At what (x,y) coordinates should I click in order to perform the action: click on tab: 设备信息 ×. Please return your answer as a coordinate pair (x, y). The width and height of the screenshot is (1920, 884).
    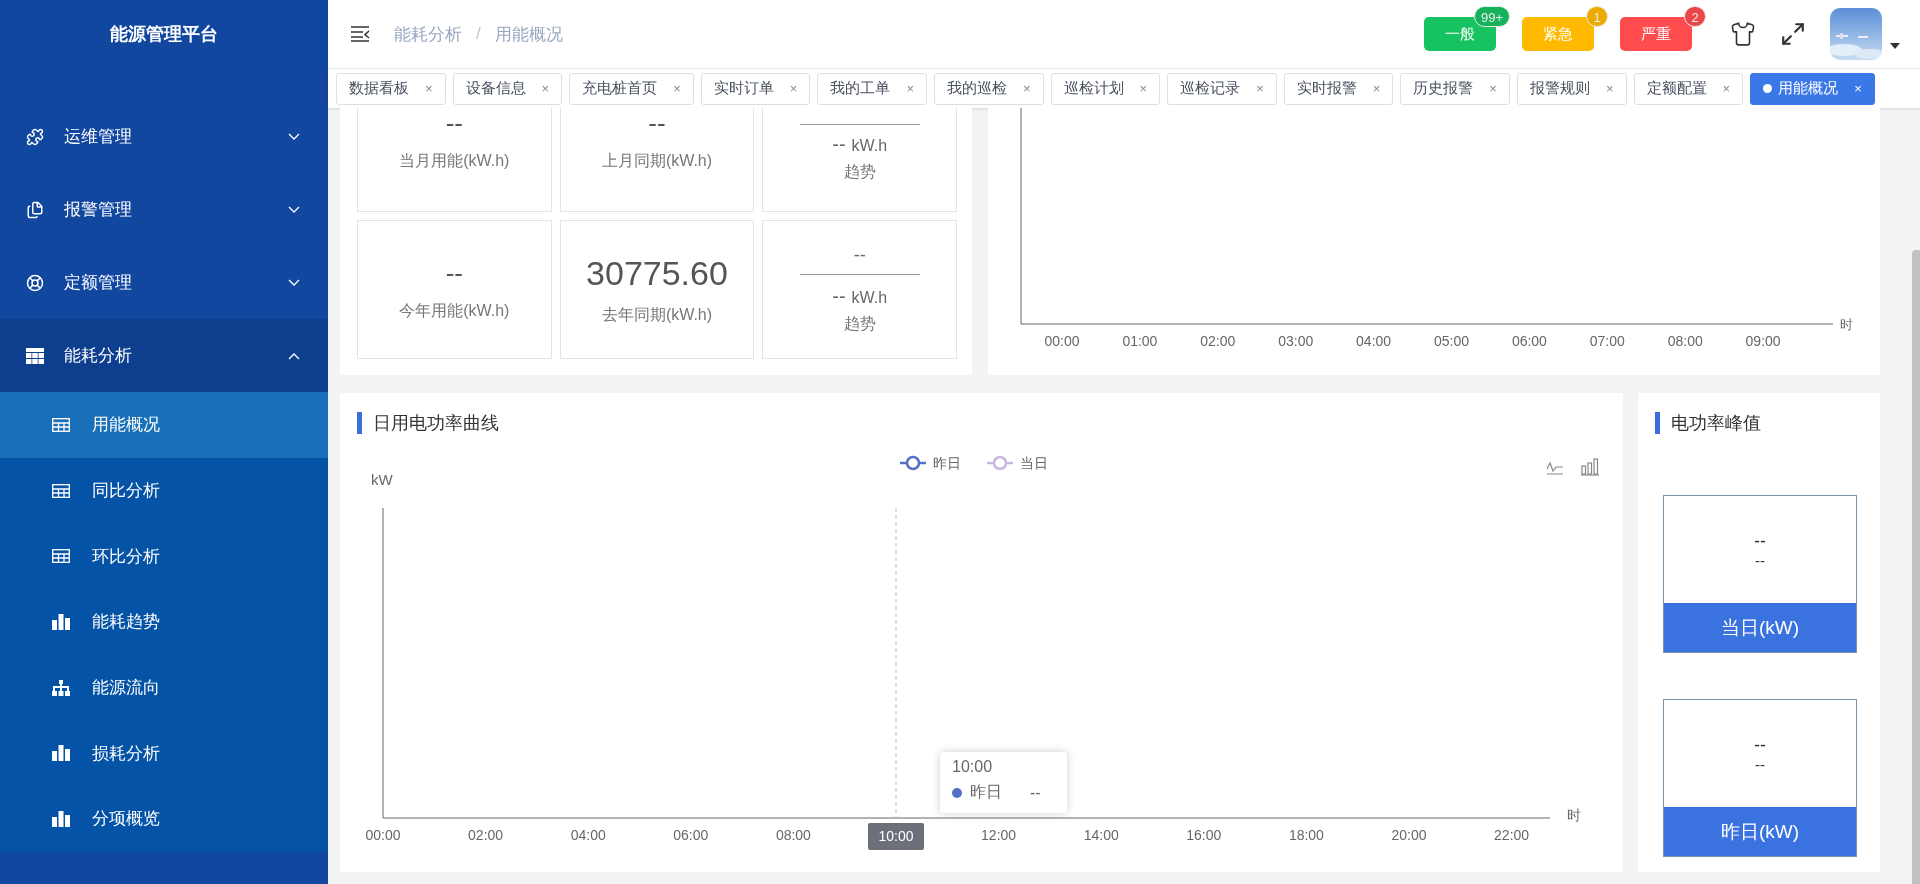
    Looking at the image, I should click on (507, 88).